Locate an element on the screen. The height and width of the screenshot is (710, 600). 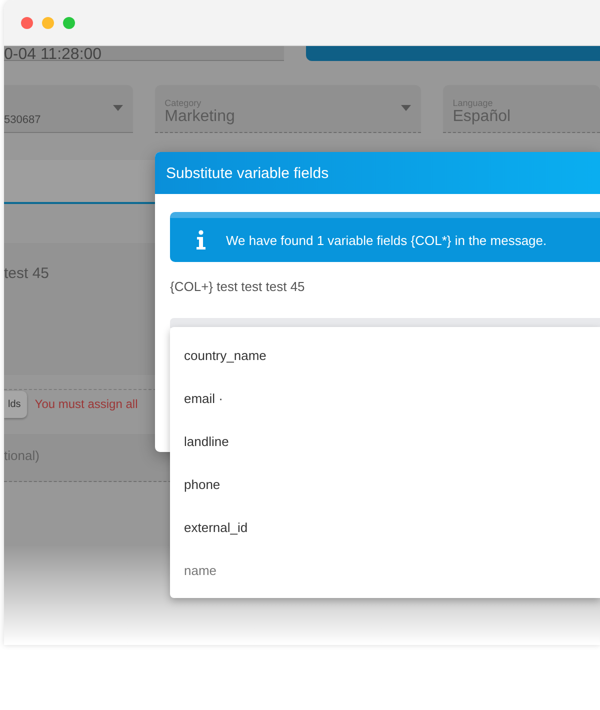
info-icon is located at coordinates (201, 240).